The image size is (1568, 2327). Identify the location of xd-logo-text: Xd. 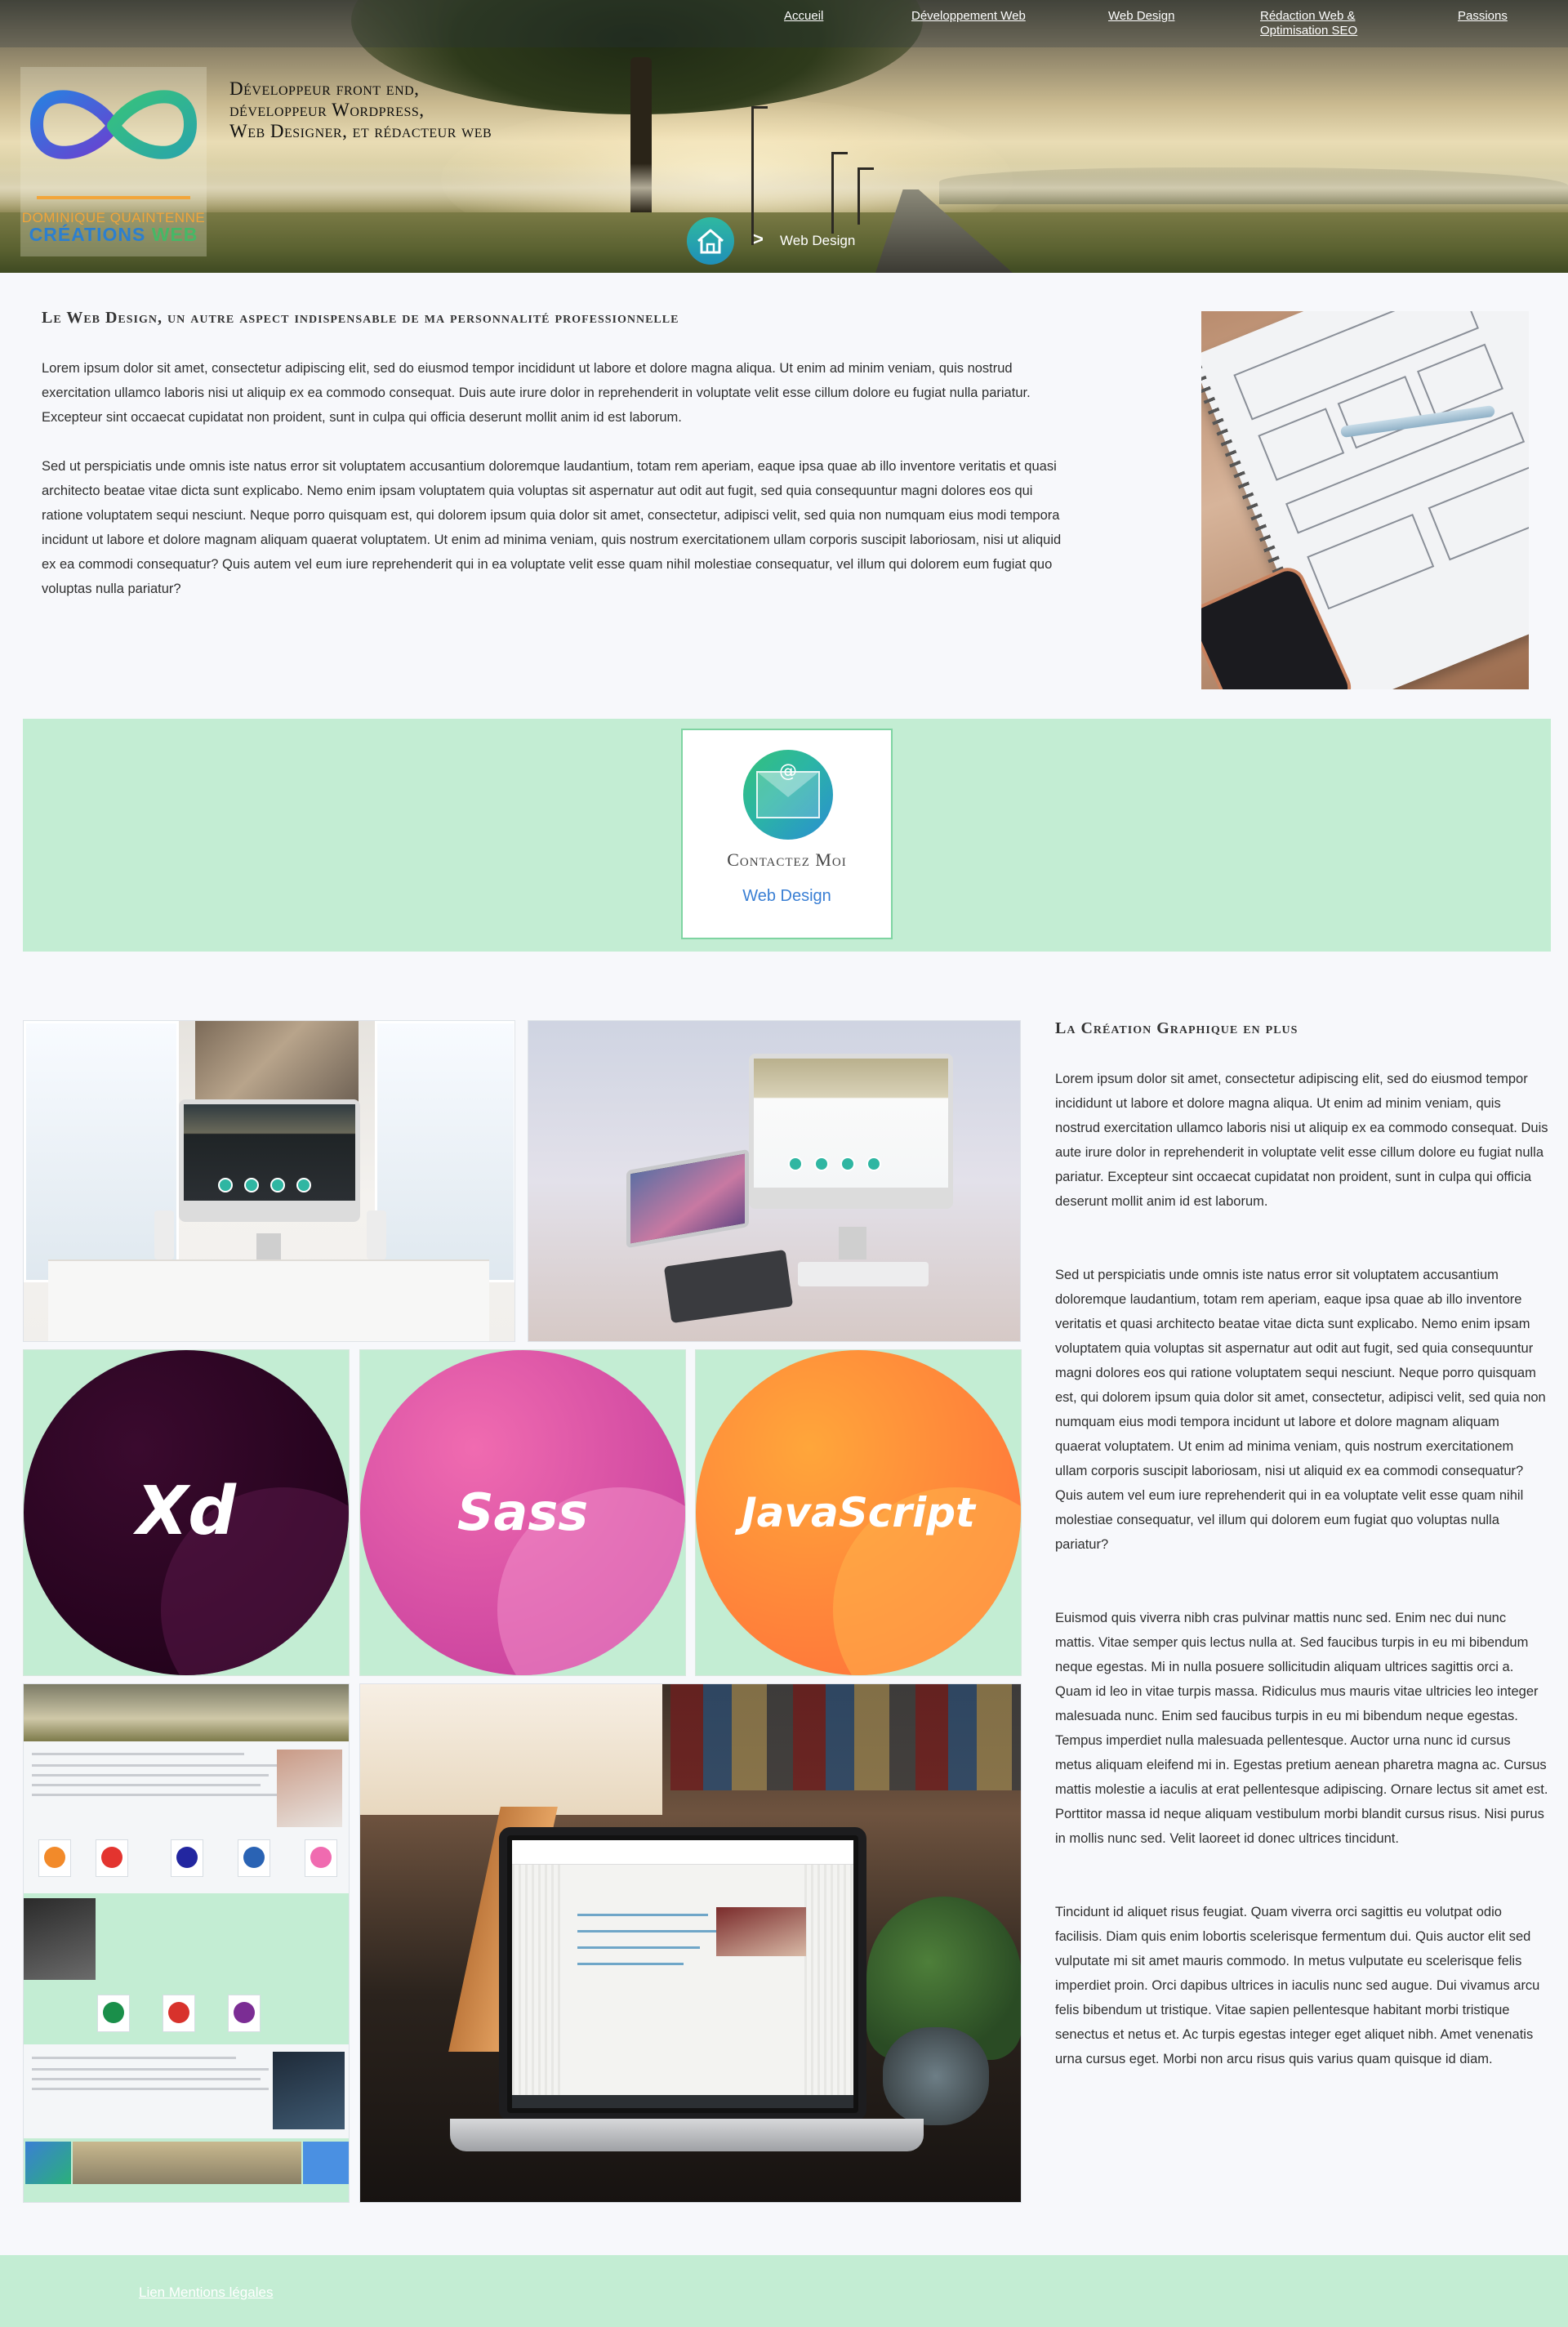
(186, 1511).